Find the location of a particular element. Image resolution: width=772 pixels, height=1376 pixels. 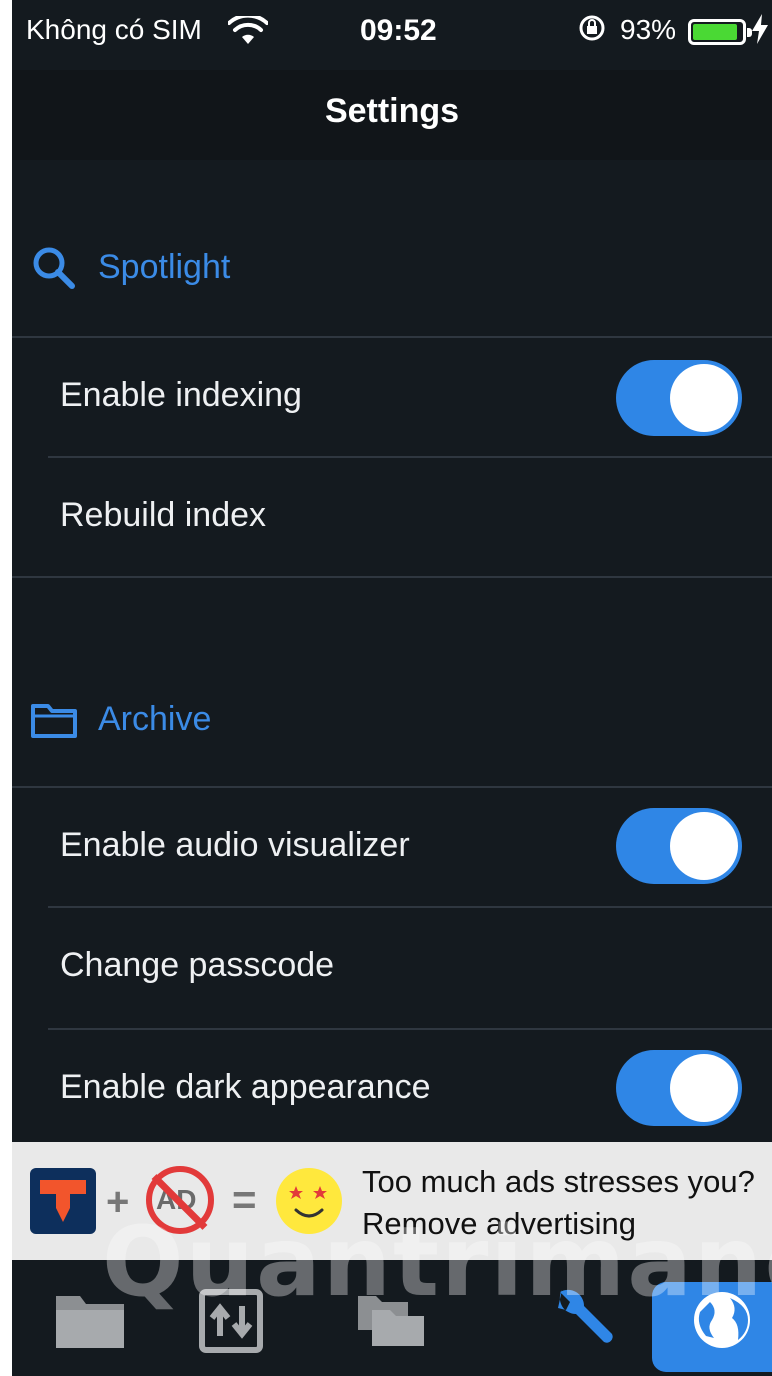

tab-bar is located at coordinates (392, 1318).